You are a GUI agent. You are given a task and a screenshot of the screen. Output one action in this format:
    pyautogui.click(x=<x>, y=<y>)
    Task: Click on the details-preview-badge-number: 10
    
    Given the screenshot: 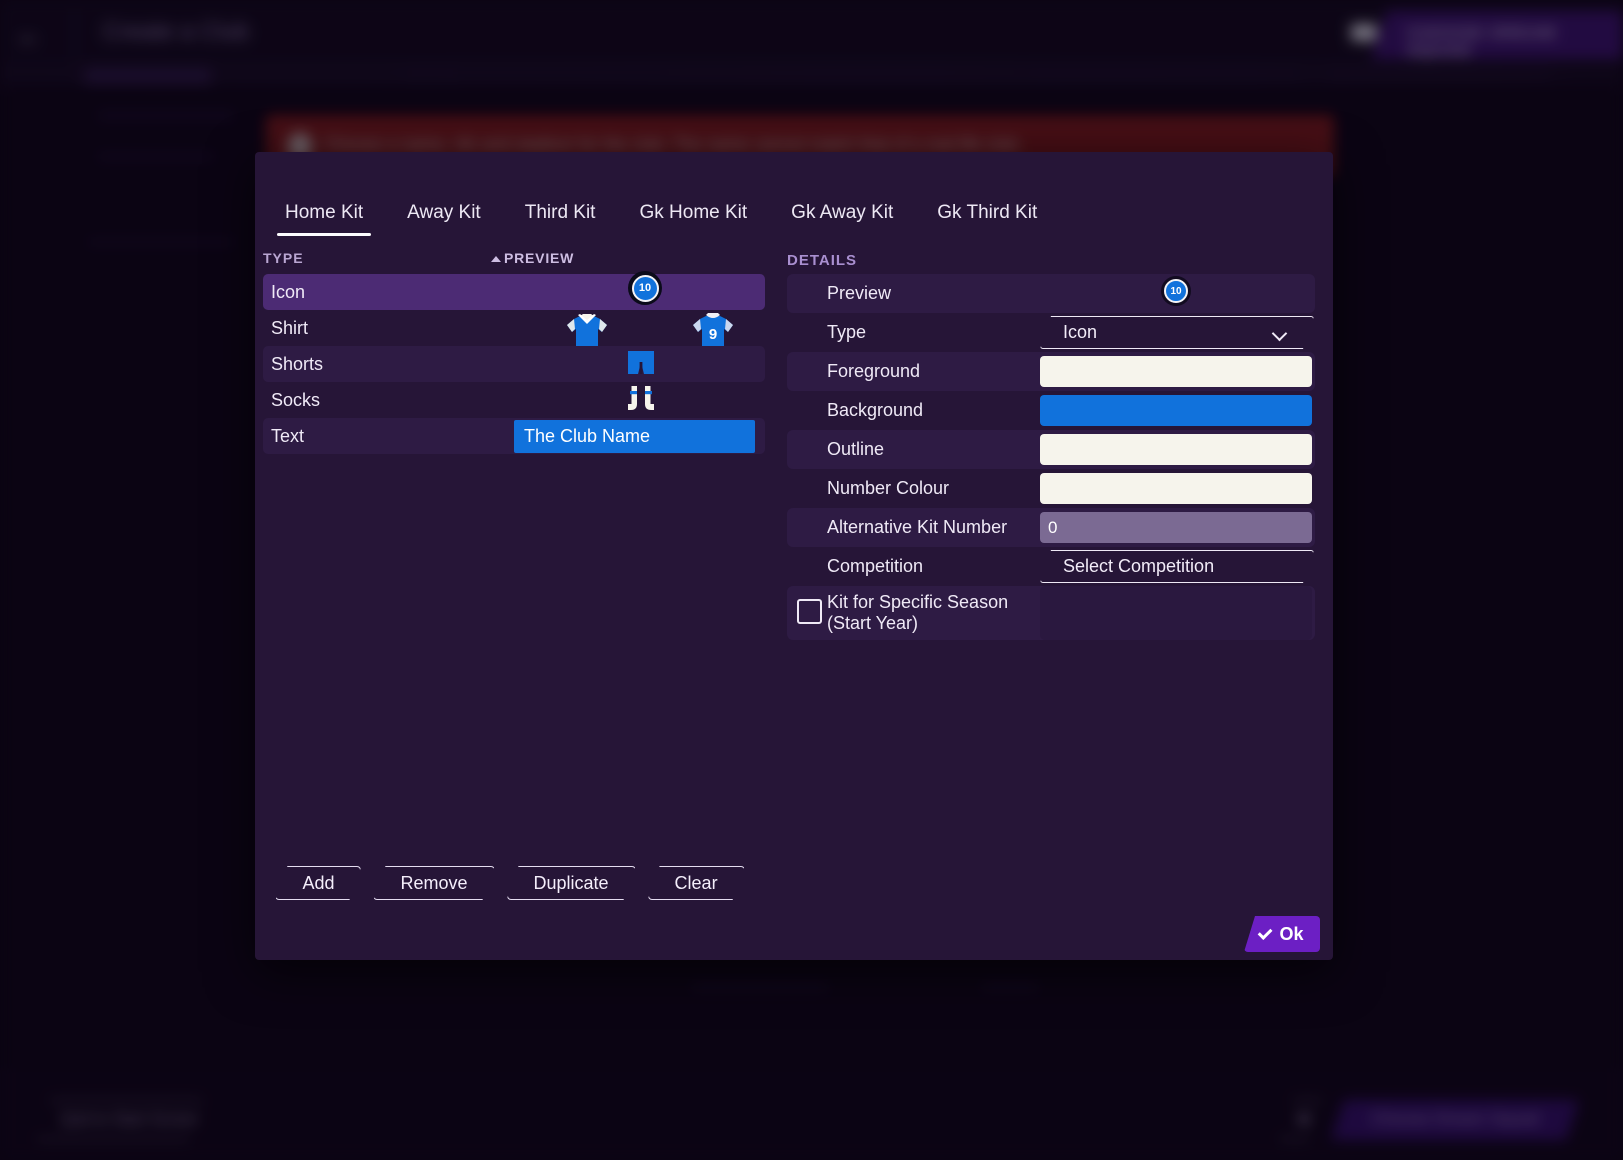 What is the action you would take?
    pyautogui.click(x=1176, y=291)
    